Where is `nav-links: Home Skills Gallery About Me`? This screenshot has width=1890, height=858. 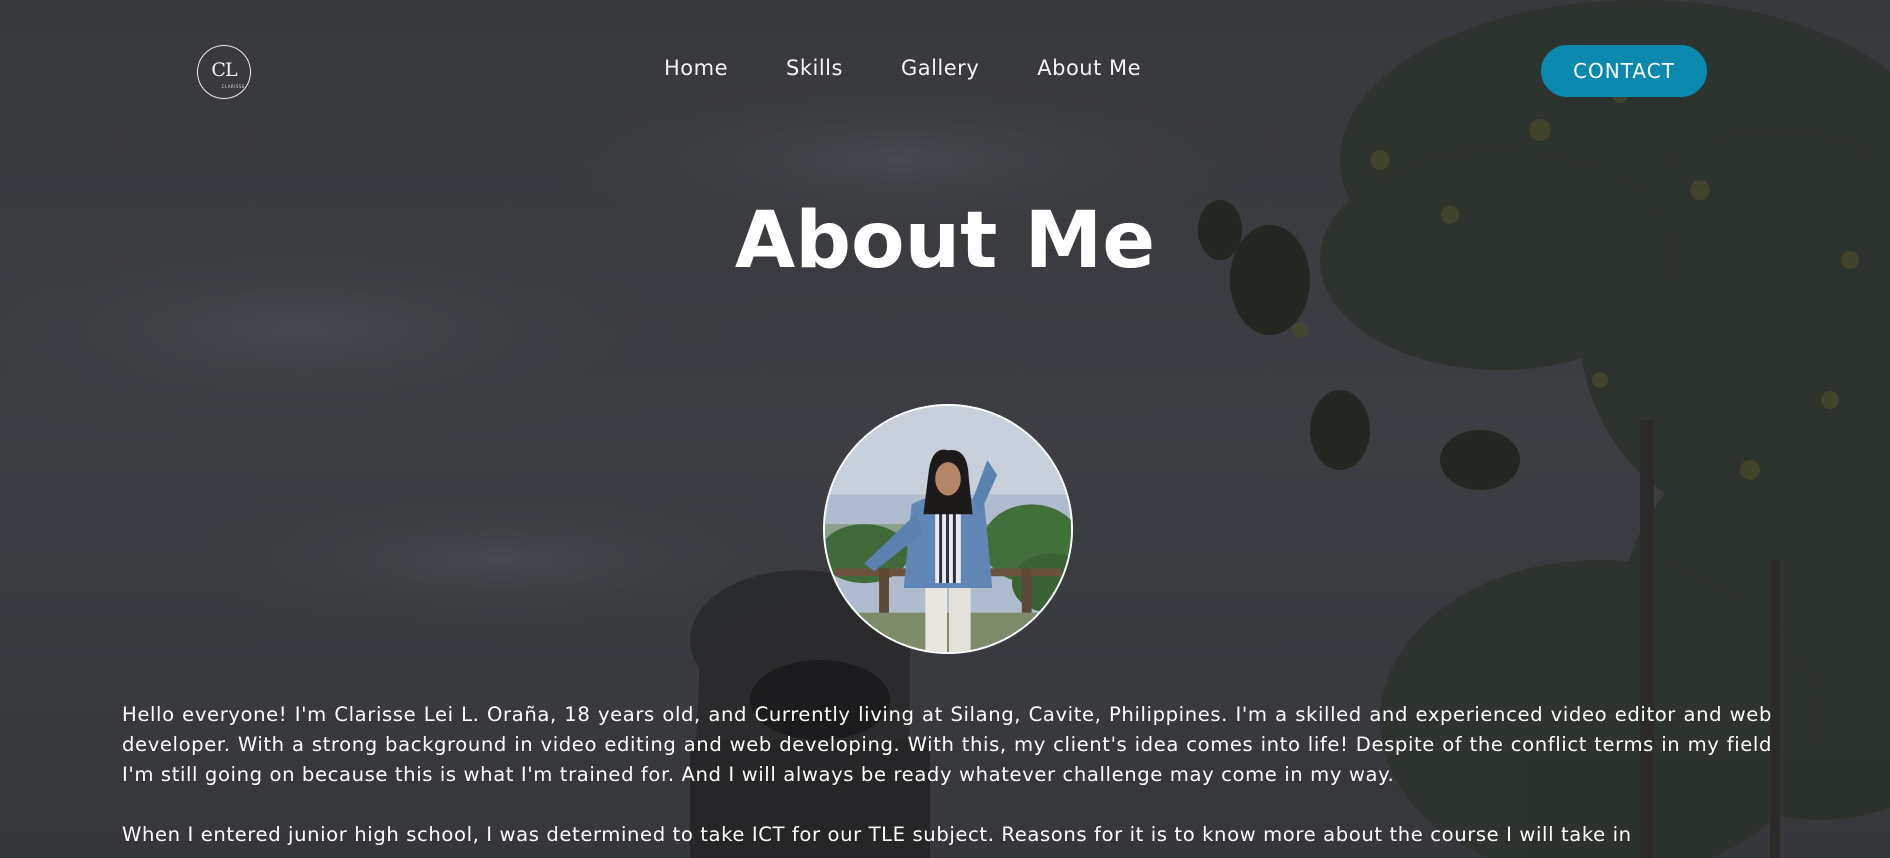 nav-links: Home Skills Gallery About Me is located at coordinates (902, 68).